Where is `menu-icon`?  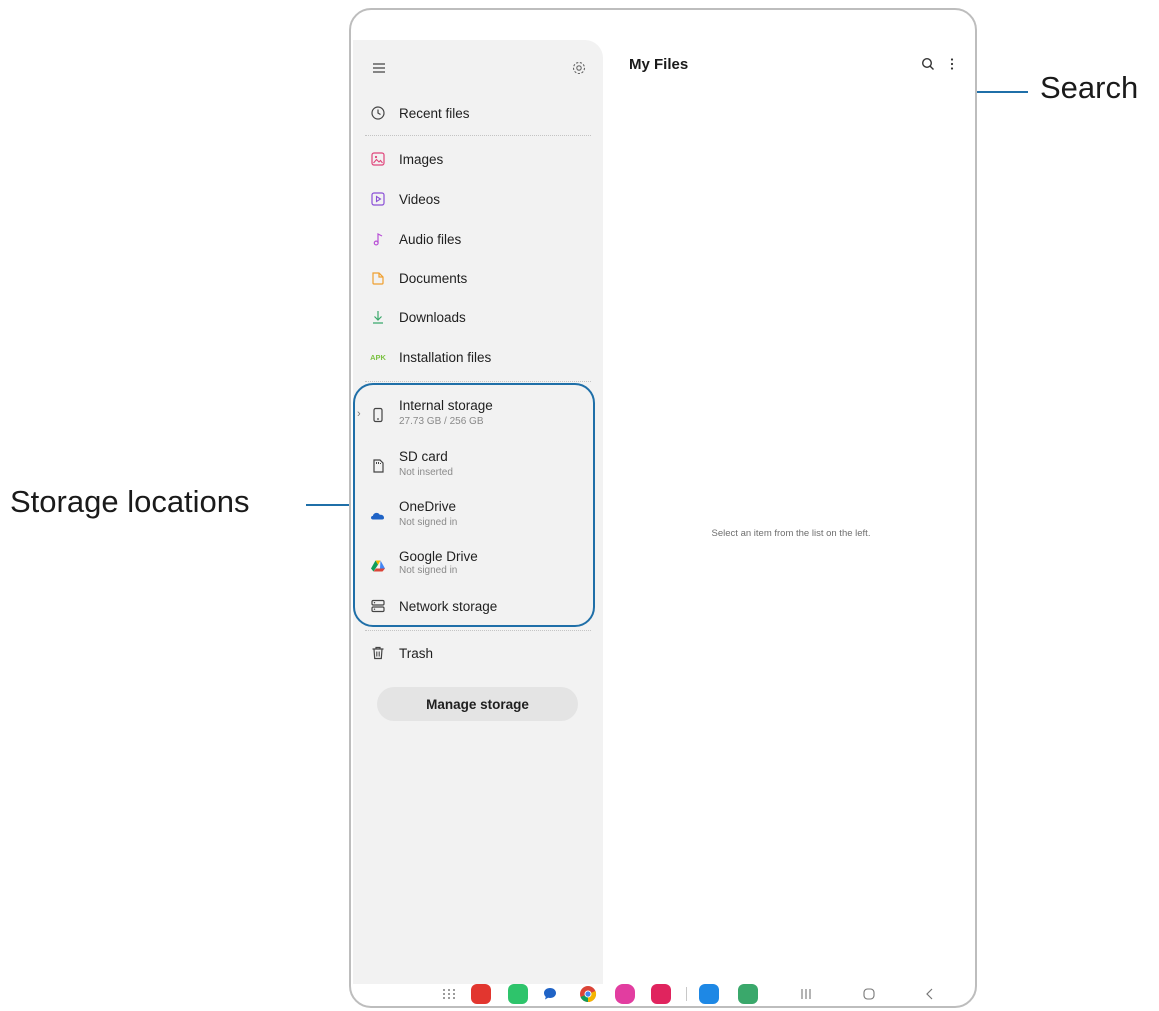
menu-icon is located at coordinates (379, 68).